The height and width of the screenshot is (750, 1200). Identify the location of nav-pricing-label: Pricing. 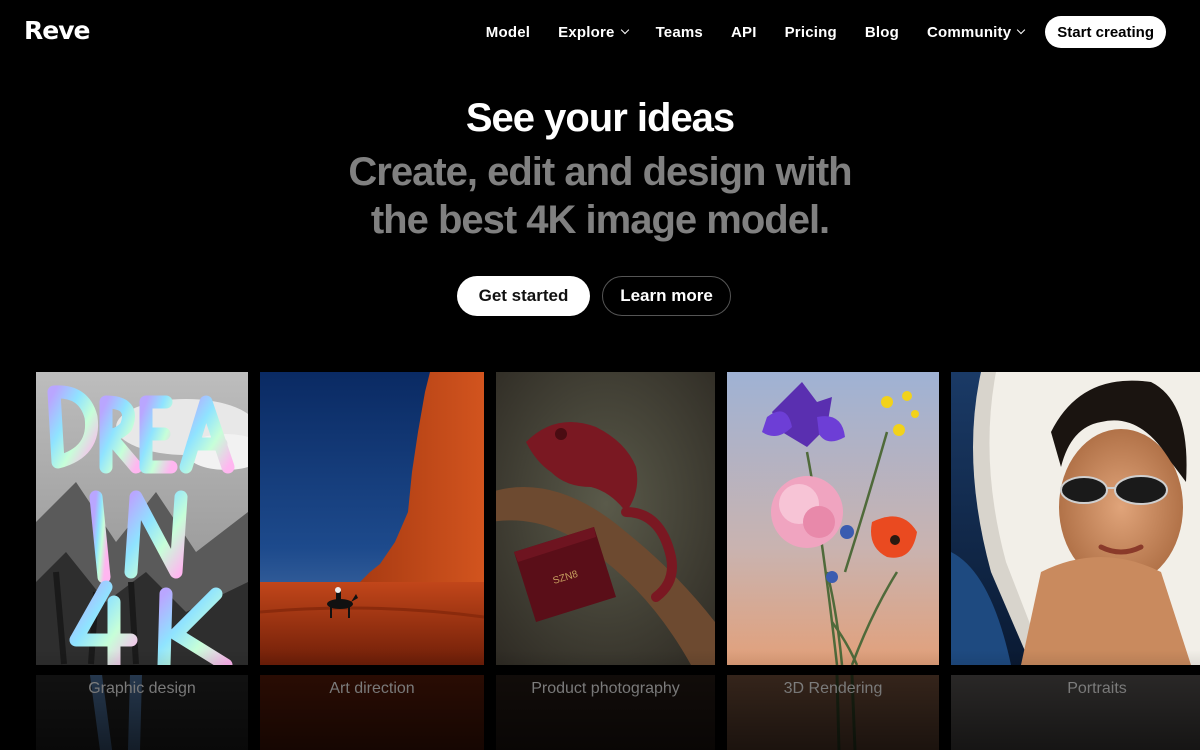
(810, 32).